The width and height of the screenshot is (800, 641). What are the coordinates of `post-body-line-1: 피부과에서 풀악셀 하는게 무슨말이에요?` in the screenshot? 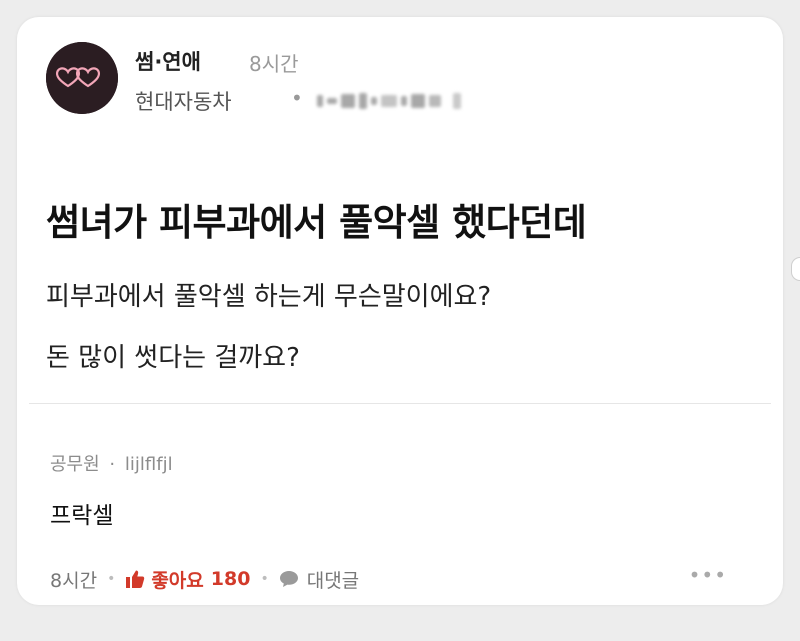 It's located at (269, 297).